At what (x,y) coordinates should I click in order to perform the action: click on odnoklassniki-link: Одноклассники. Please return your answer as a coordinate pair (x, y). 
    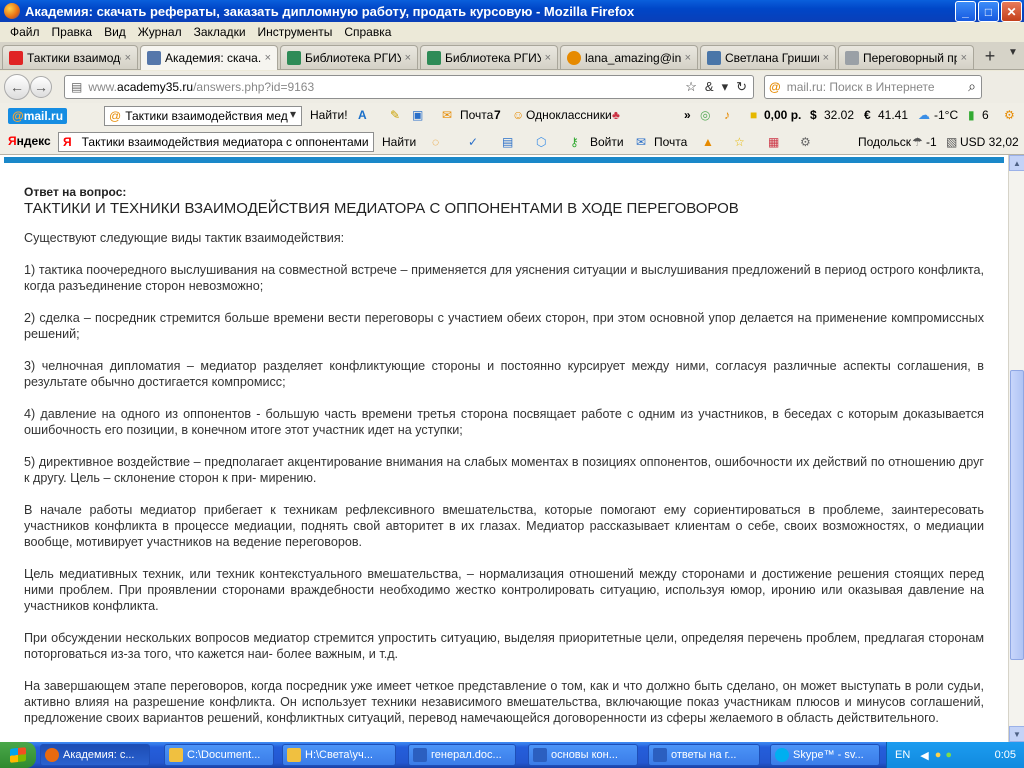
    Looking at the image, I should click on (569, 115).